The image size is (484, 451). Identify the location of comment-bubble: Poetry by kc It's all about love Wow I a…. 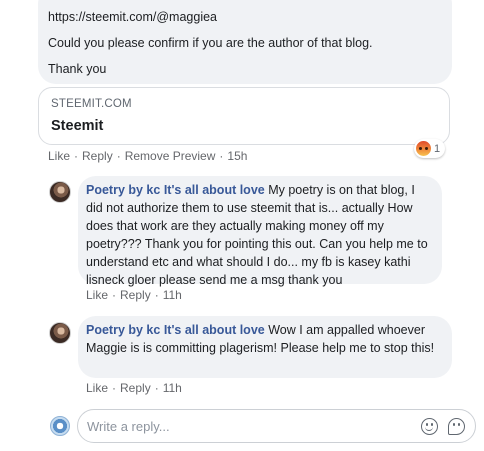
(265, 347).